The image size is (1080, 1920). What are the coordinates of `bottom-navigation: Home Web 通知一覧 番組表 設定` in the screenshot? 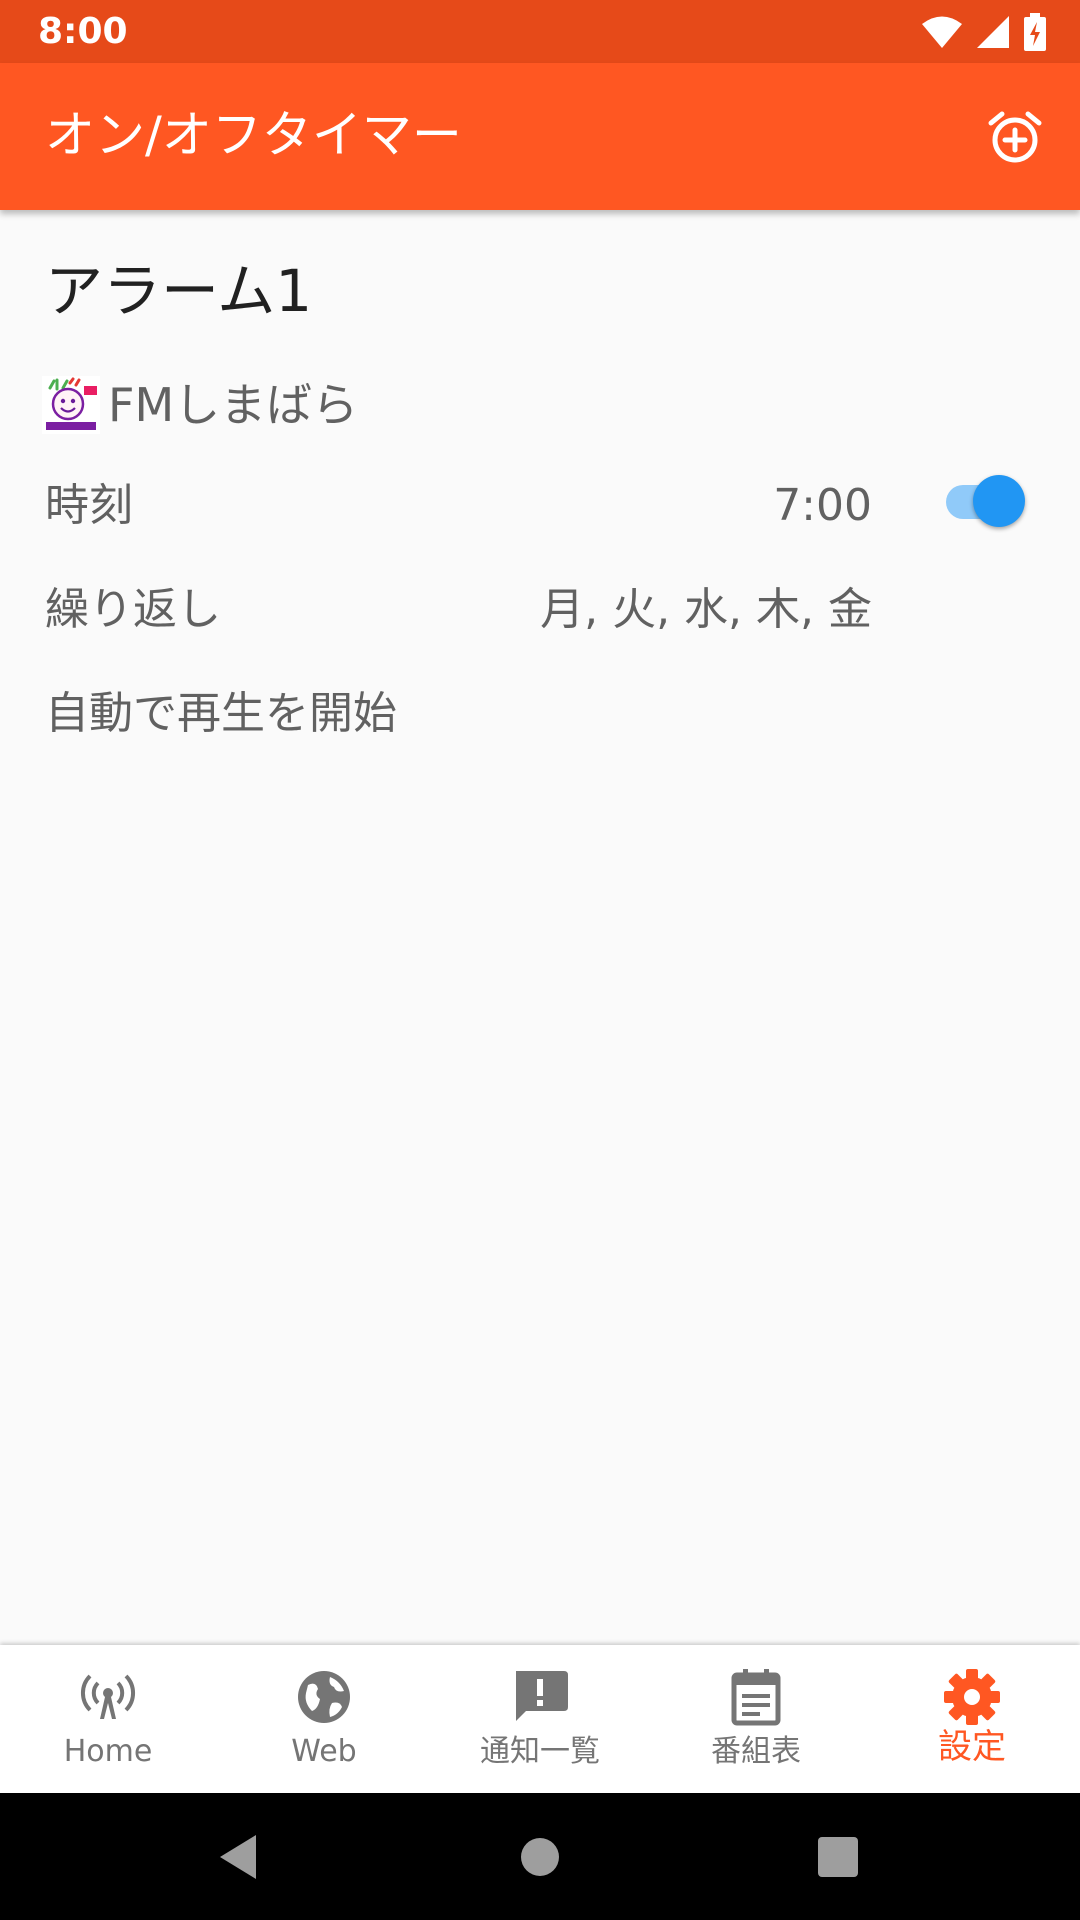 It's located at (540, 1719).